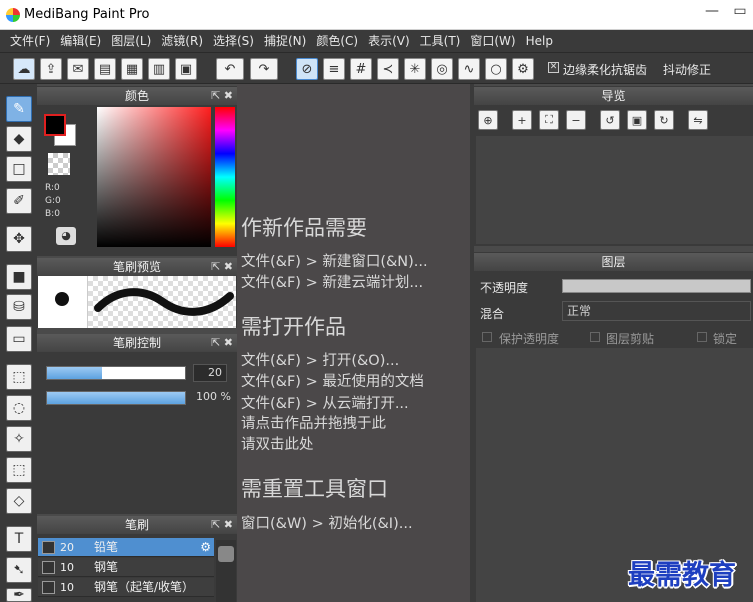 The image size is (753, 602). What do you see at coordinates (664, 120) in the screenshot?
I see `rotate-right-icon: ↻` at bounding box center [664, 120].